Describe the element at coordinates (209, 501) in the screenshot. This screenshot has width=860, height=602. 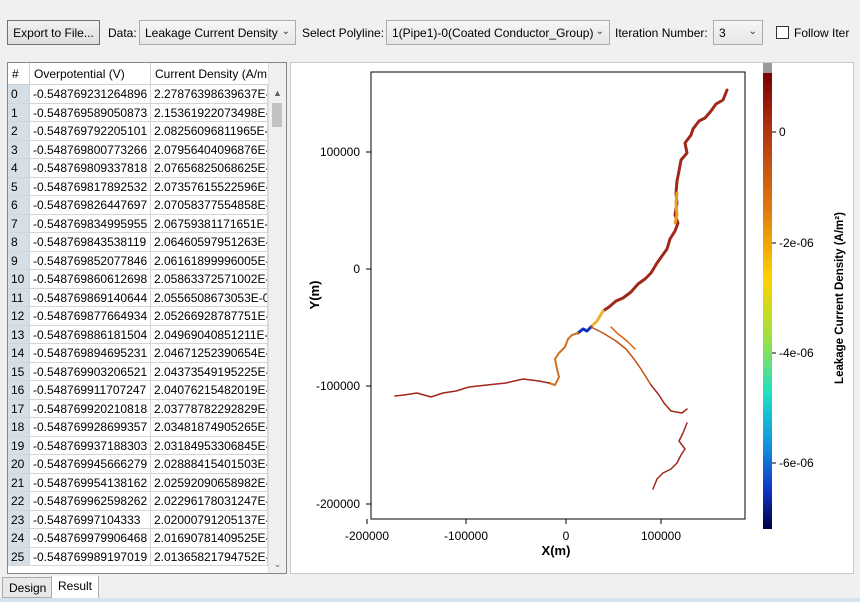
I see `current-density-cell: 2.02296178031247E-` at that location.